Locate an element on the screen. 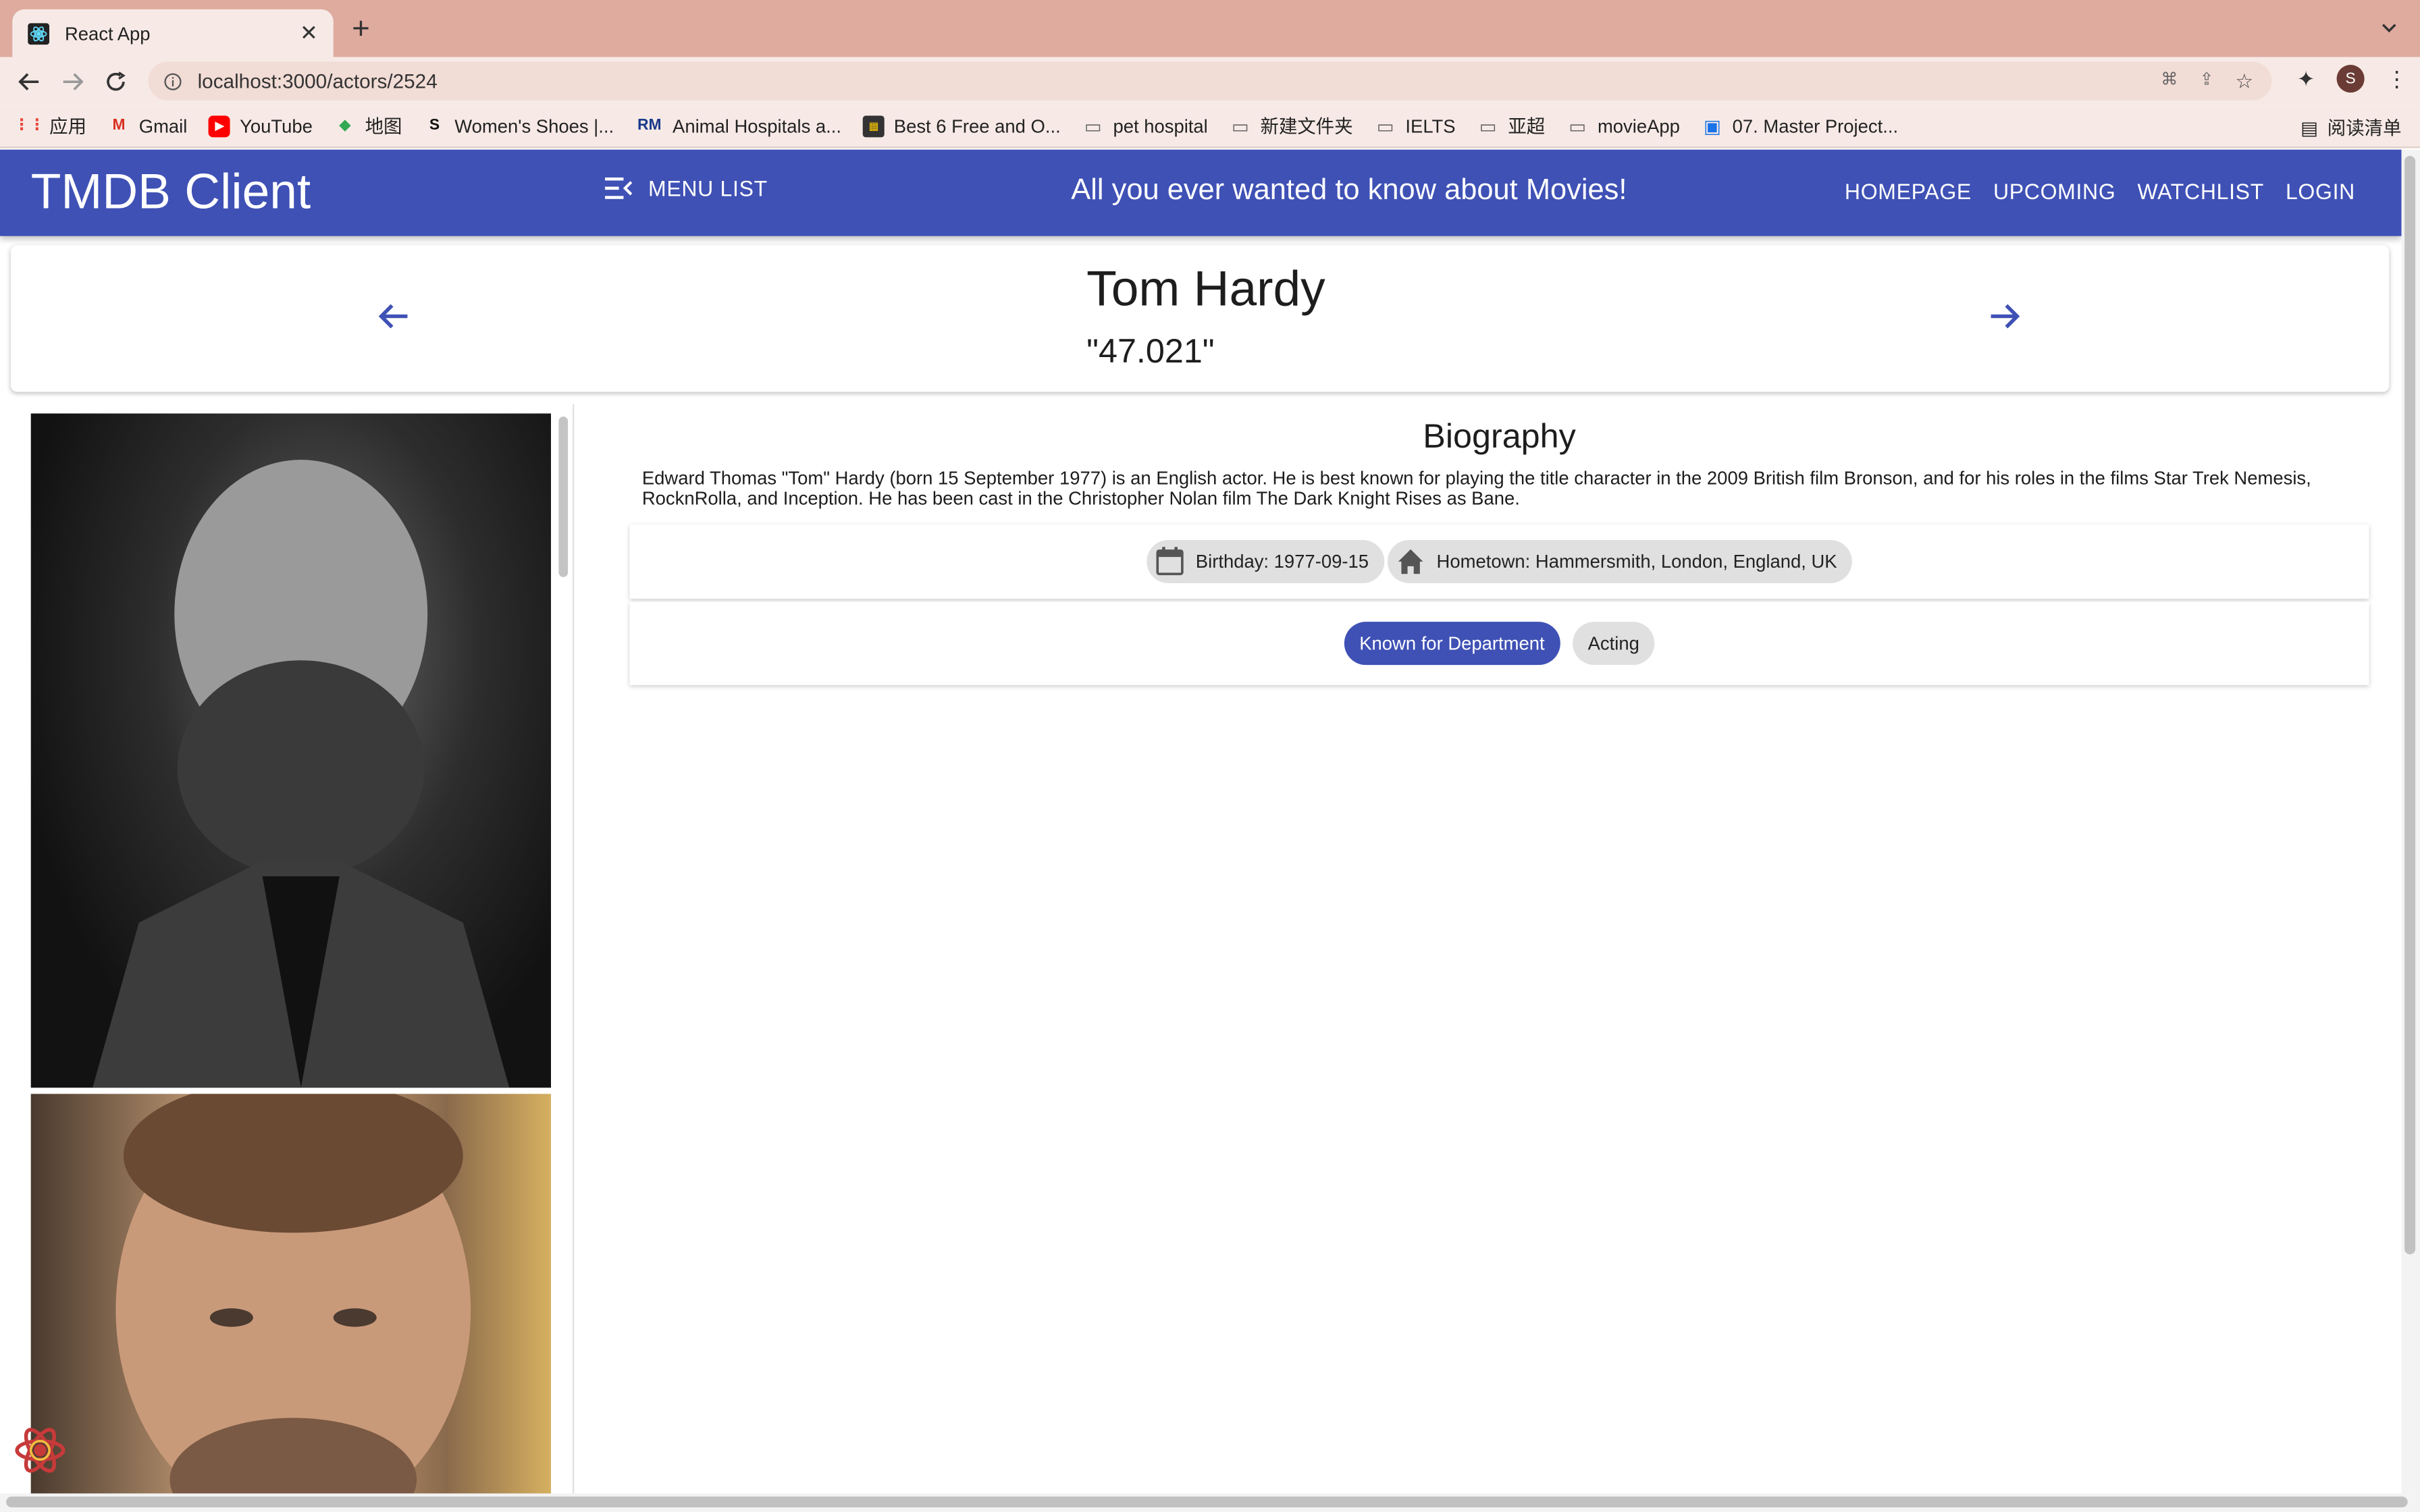 The height and width of the screenshot is (1512, 2420). arrow-back-icon is located at coordinates (393, 316).